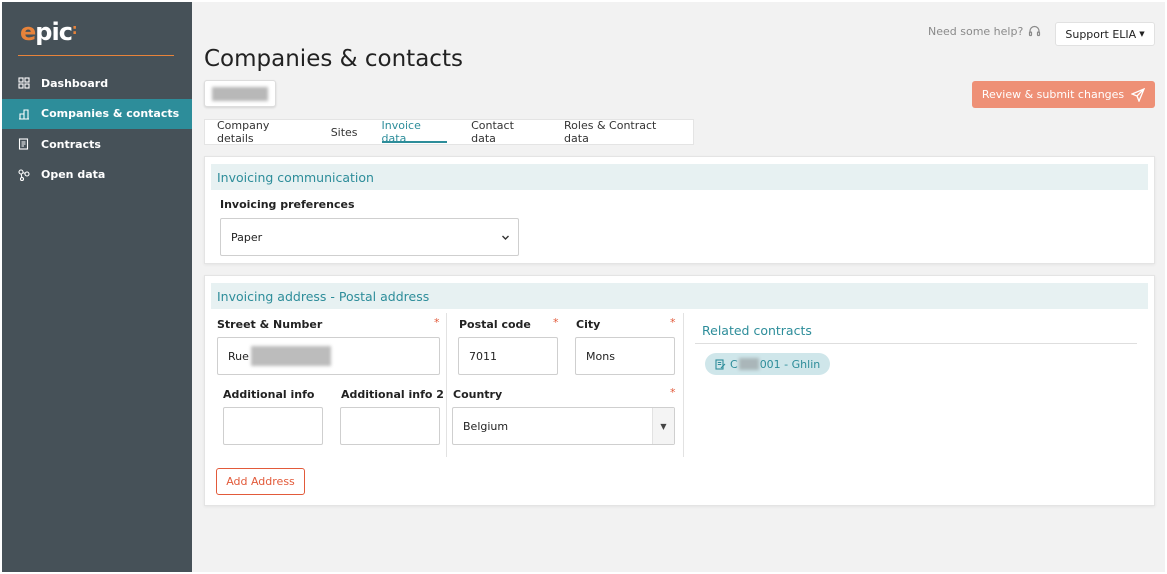 The image size is (1167, 574). Describe the element at coordinates (495, 324) in the screenshot. I see `field-label: Postal code` at that location.